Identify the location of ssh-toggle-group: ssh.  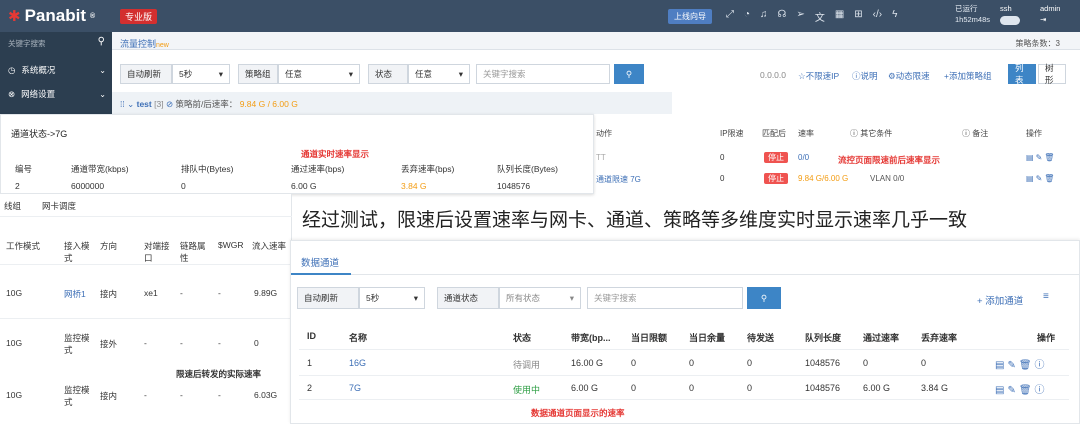
(1010, 14).